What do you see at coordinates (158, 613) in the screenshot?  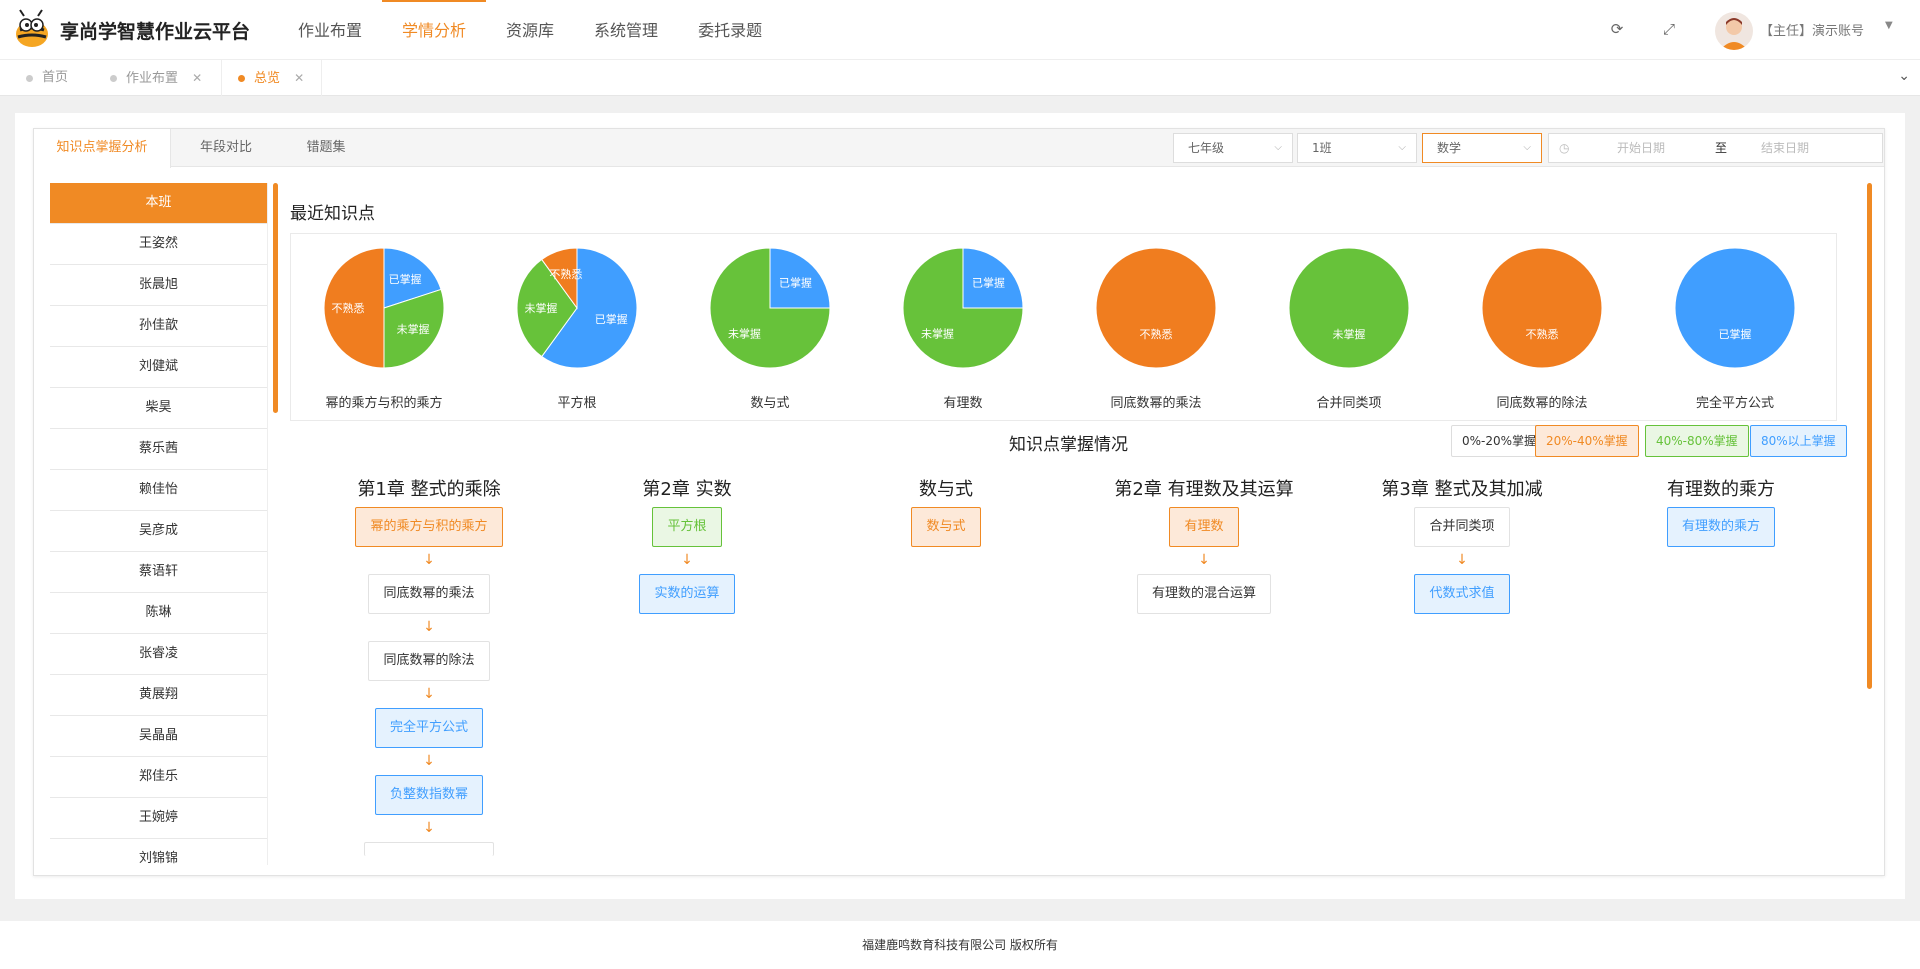 I see `student-item: 陈琳` at bounding box center [158, 613].